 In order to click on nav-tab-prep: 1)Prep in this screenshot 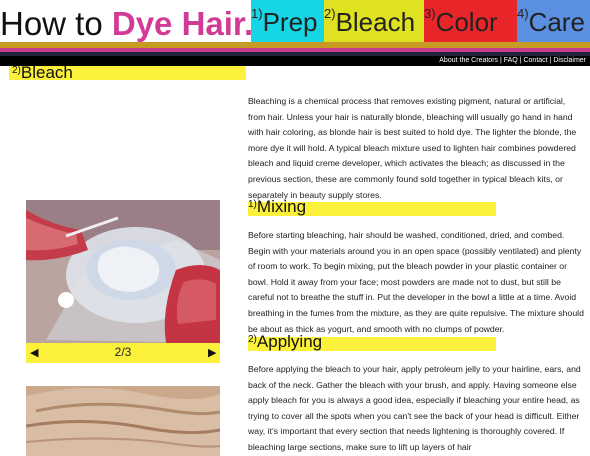, I will do `click(287, 22)`.